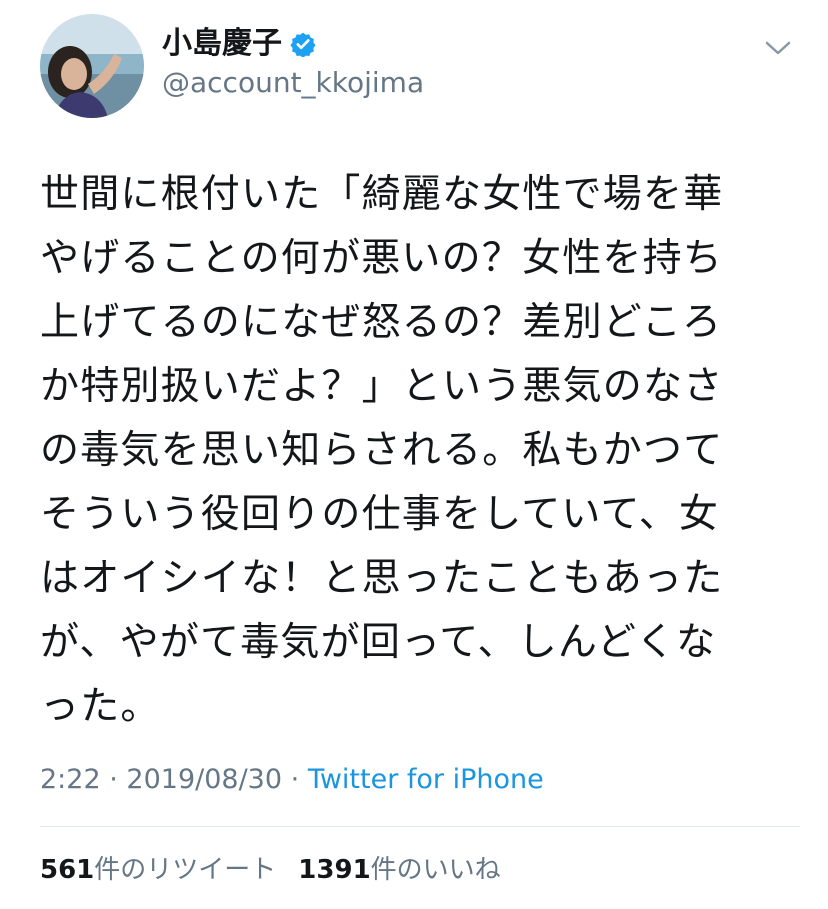  Describe the element at coordinates (334, 870) in the screenshot. I see `like-count: 1391` at that location.